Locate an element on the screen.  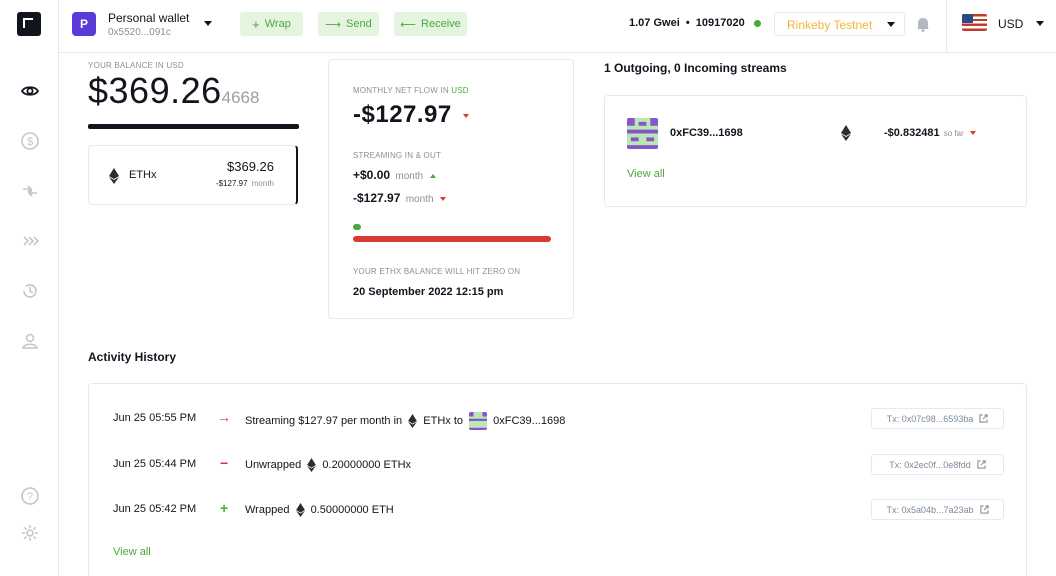
activity-description: Unwrapped 0.20000000 ETHx is located at coordinates (328, 465).